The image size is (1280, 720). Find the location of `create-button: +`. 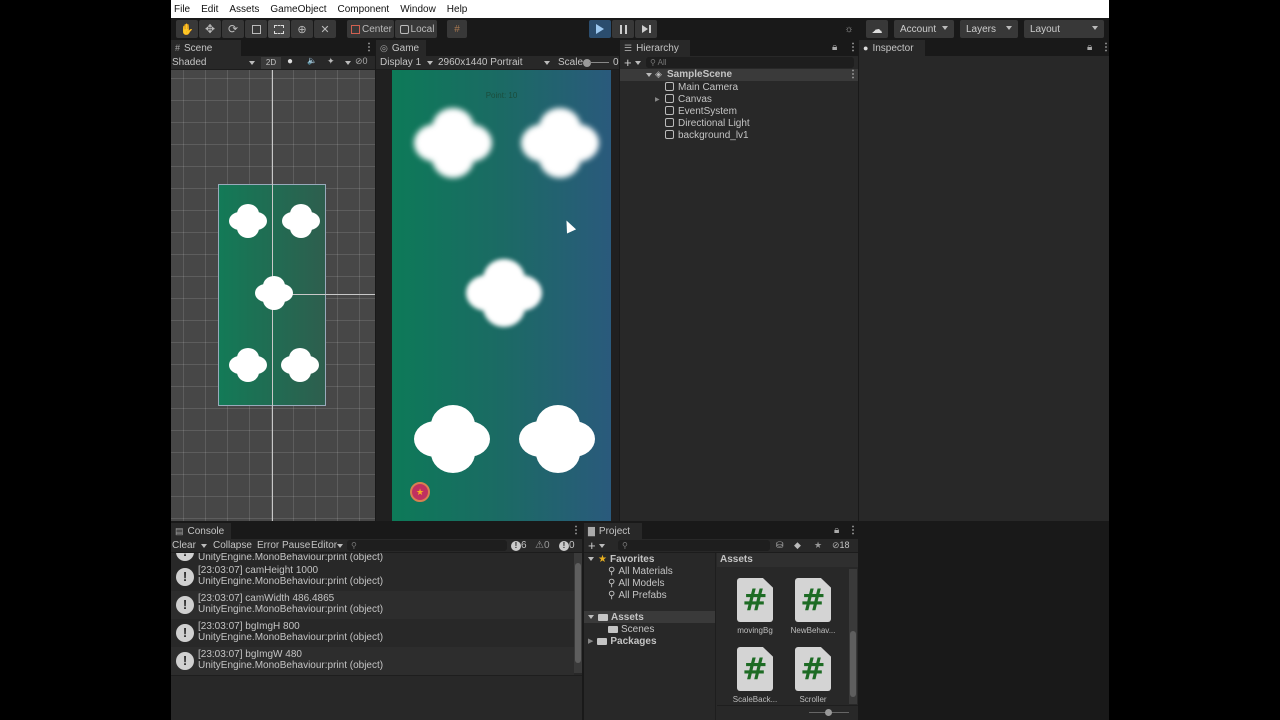

create-button: + is located at coordinates (628, 62).